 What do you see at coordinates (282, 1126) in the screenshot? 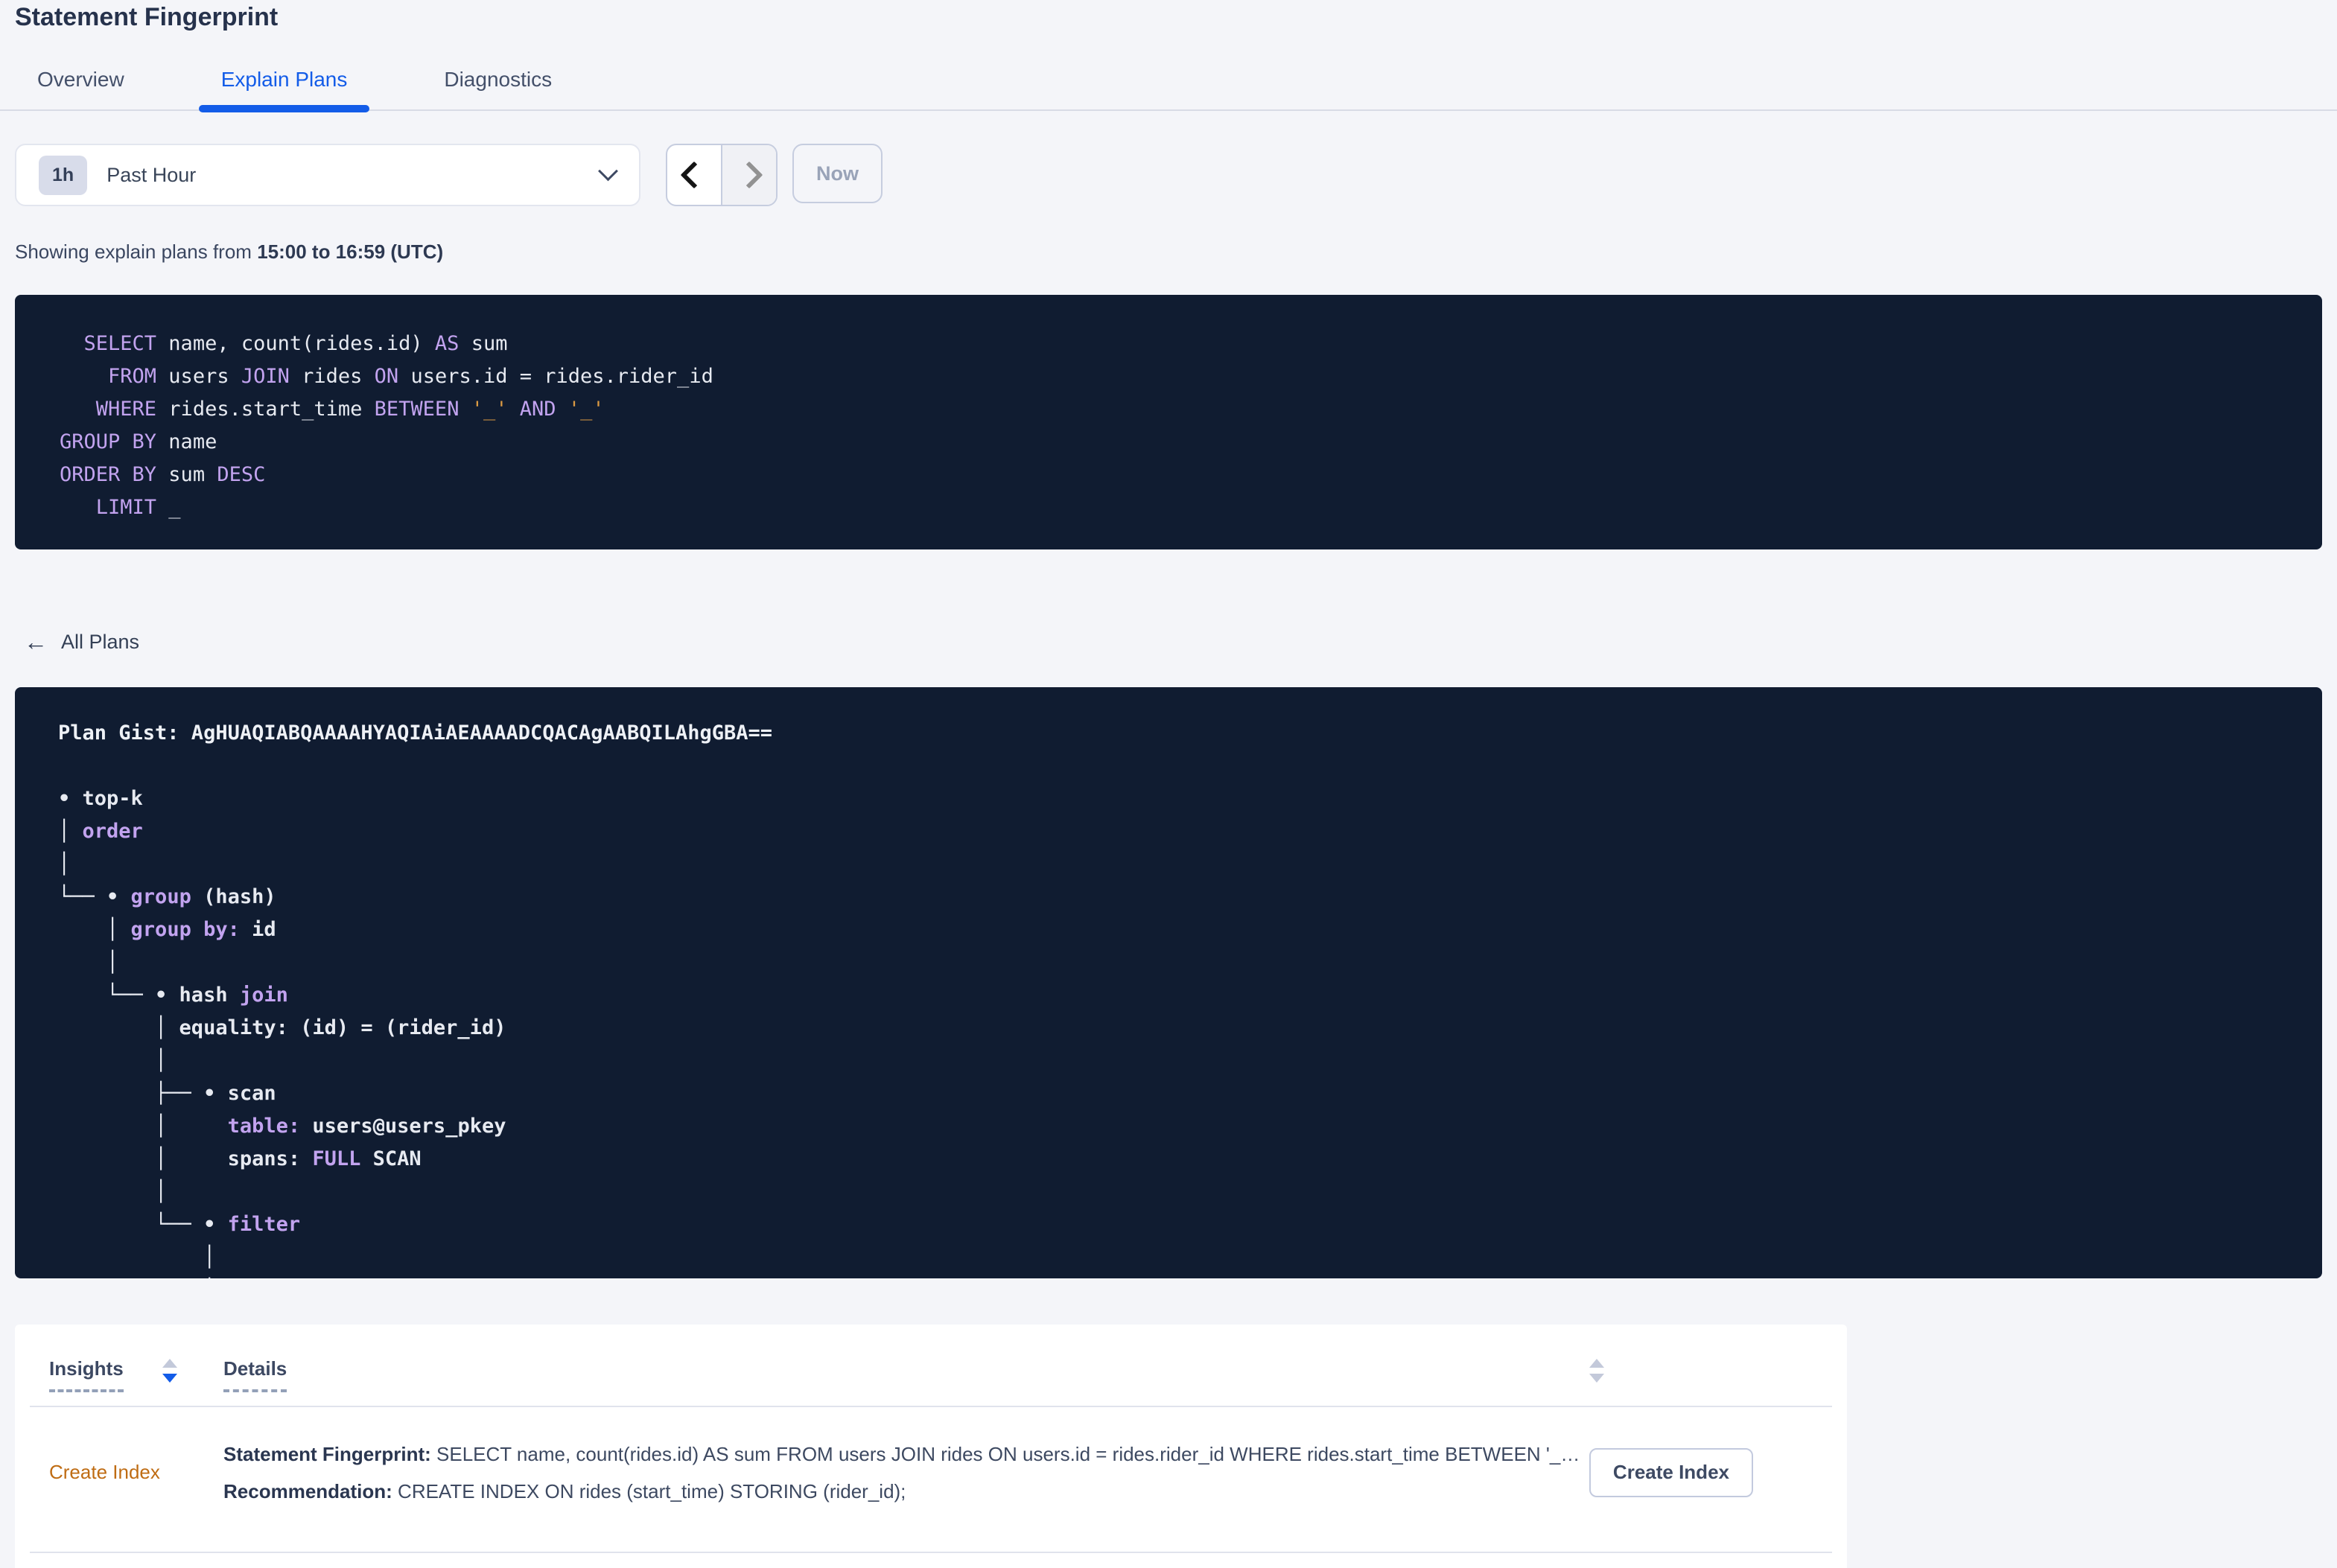
I see `code-line: │ table: users@users_pkey` at bounding box center [282, 1126].